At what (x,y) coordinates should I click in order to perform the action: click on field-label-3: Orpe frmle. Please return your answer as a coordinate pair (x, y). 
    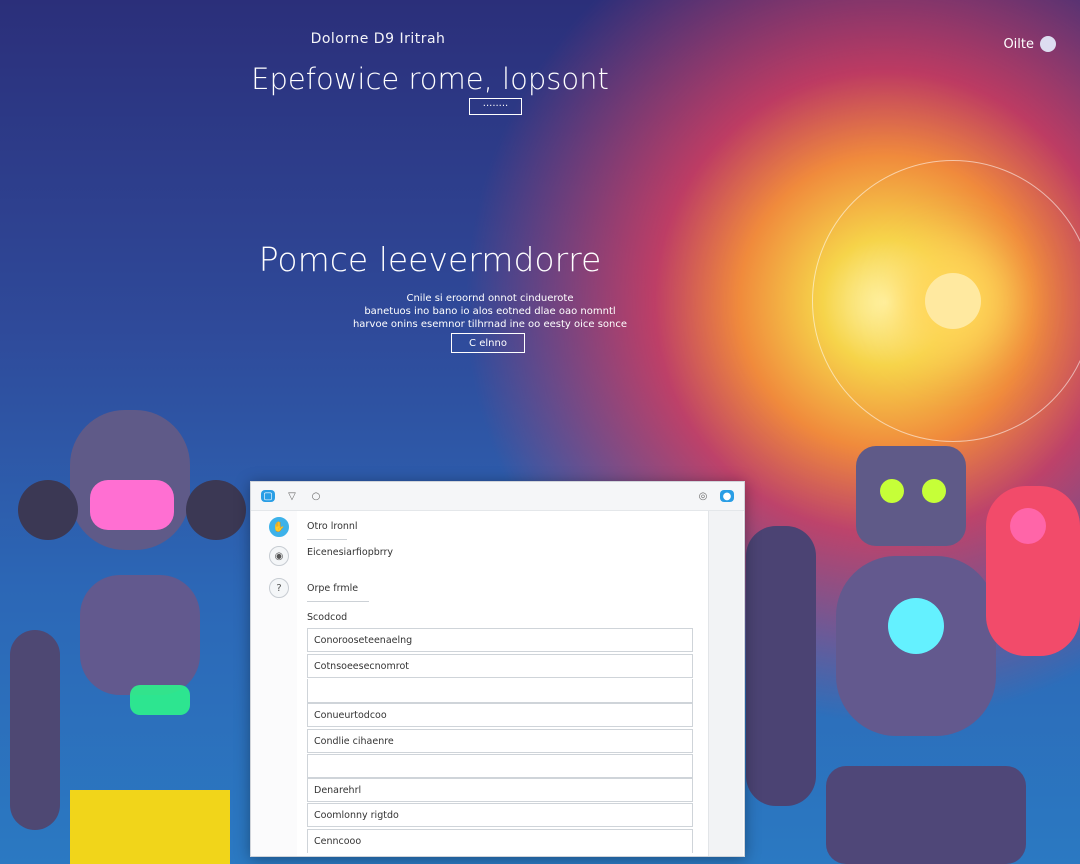
    Looking at the image, I should click on (333, 588).